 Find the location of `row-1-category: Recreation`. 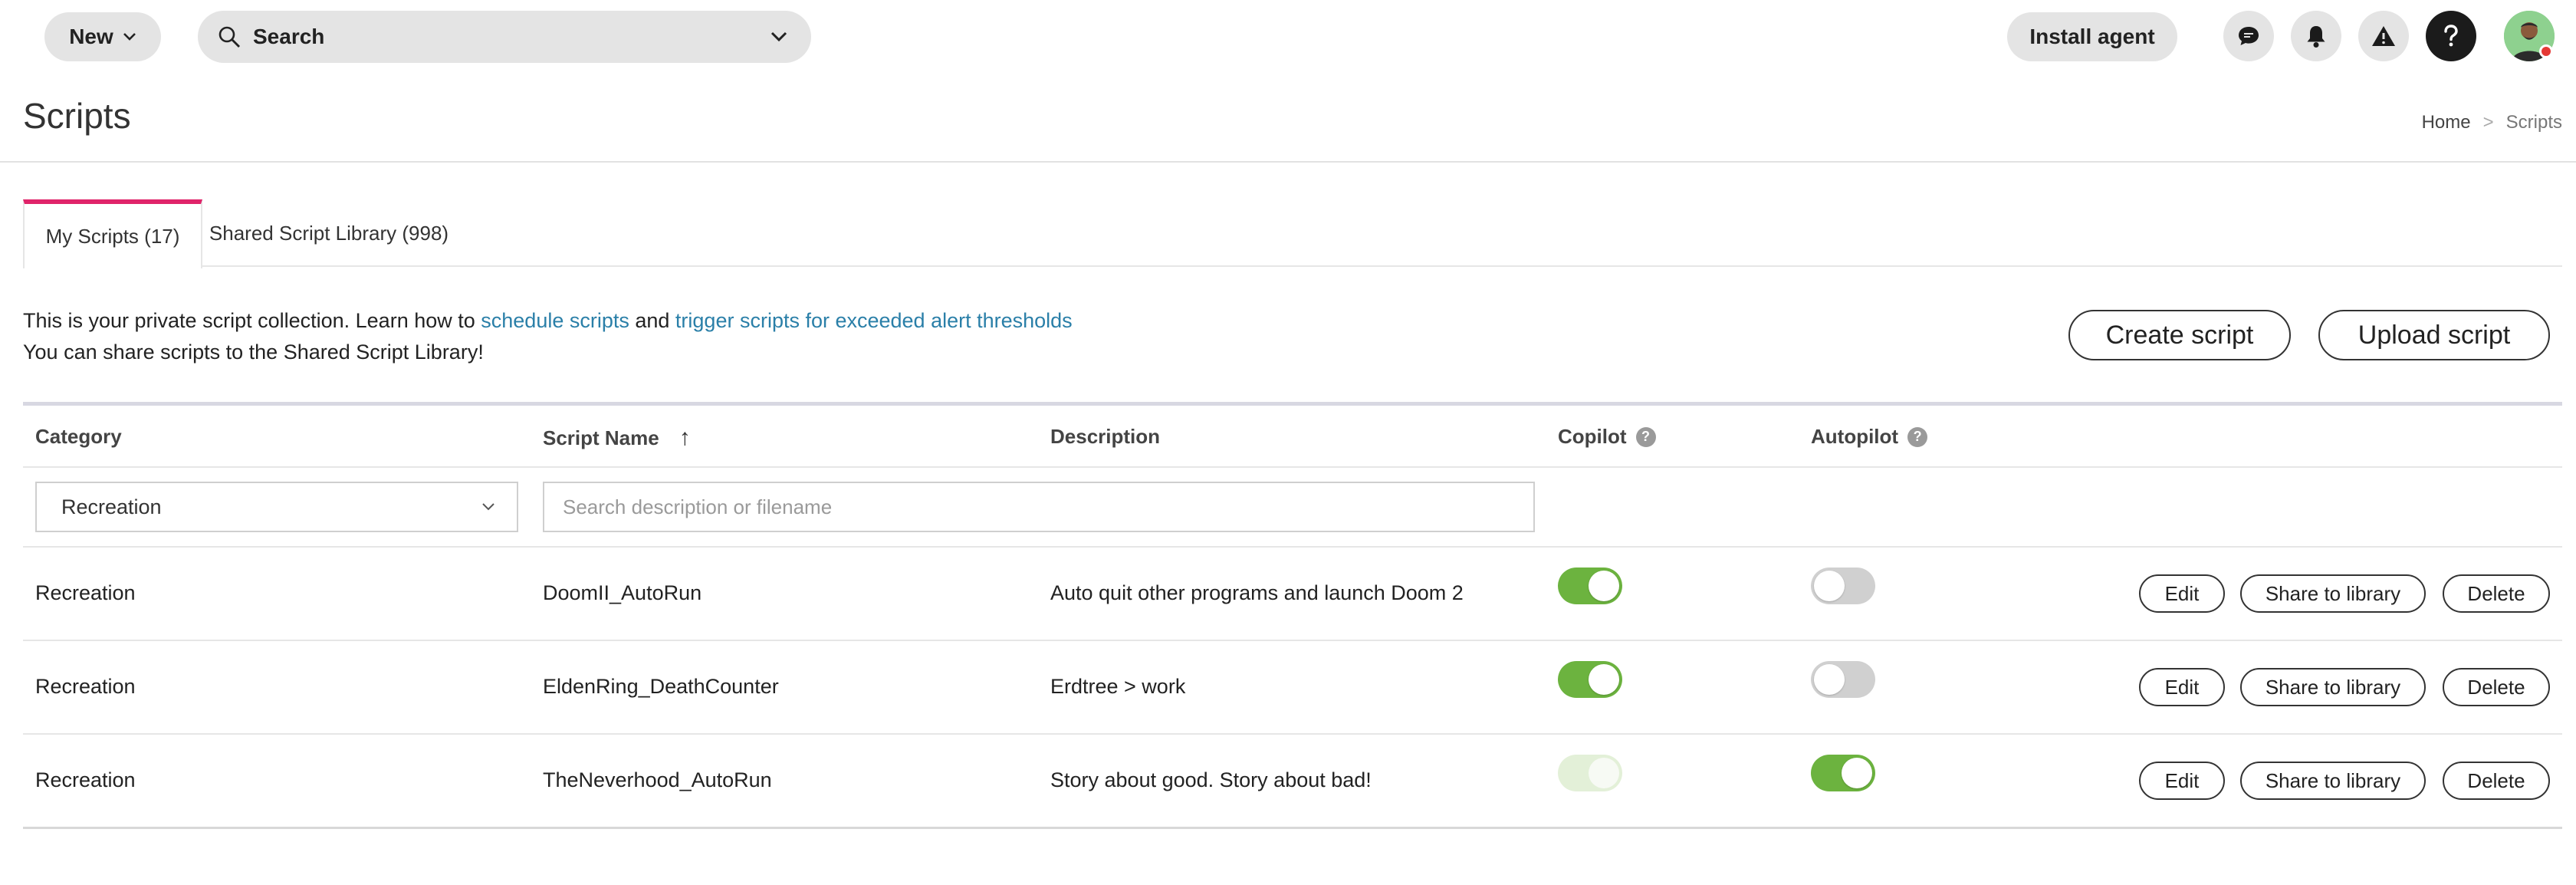

row-1-category: Recreation is located at coordinates (85, 592).